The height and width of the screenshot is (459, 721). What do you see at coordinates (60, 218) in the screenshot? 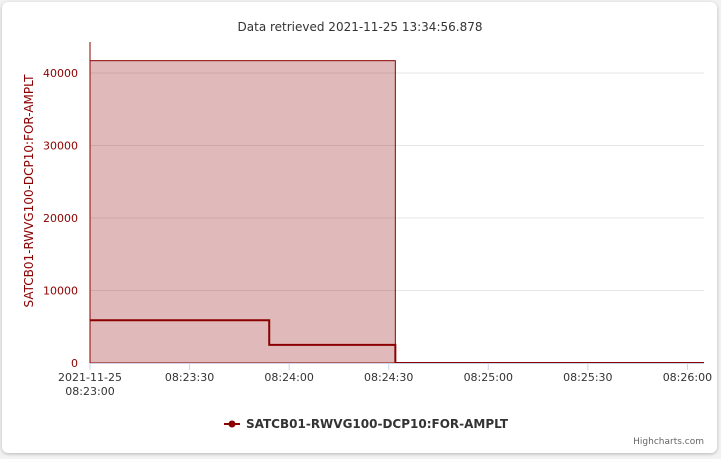
I see `y-tick-label: 20000` at bounding box center [60, 218].